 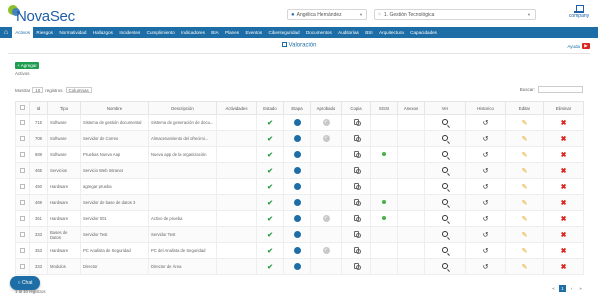 I want to click on column-header: Id, so click(x=38, y=108).